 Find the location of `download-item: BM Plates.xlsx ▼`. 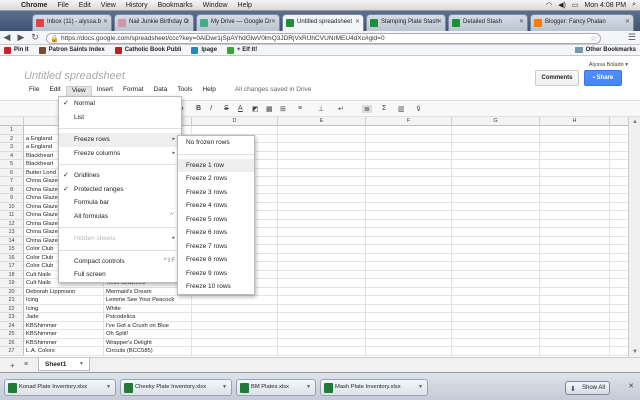

download-item: BM Plates.xlsx ▼ is located at coordinates (276, 387).